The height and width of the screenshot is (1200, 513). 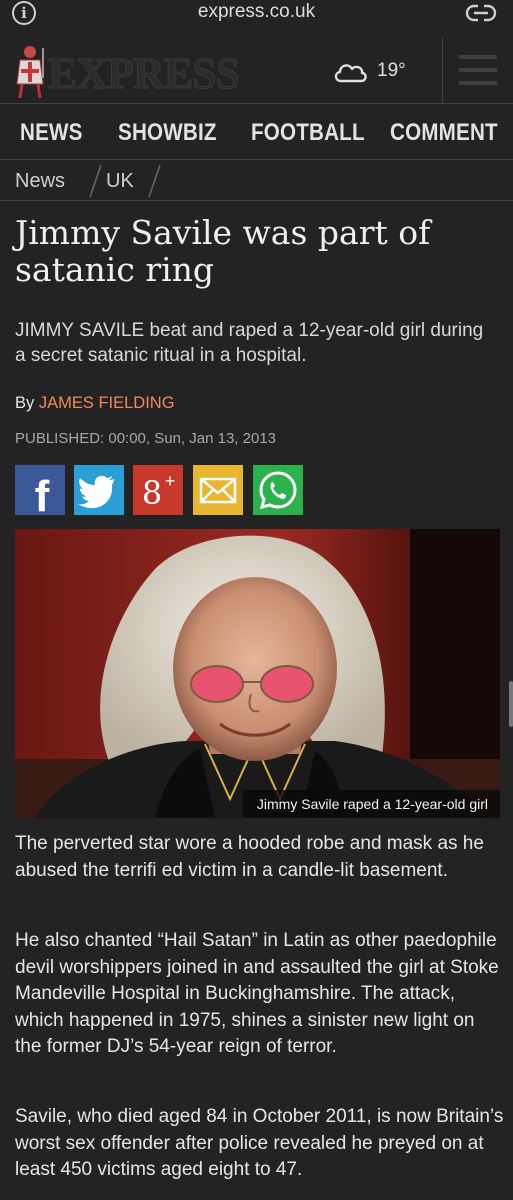 I want to click on temperature: 19°, so click(x=391, y=70).